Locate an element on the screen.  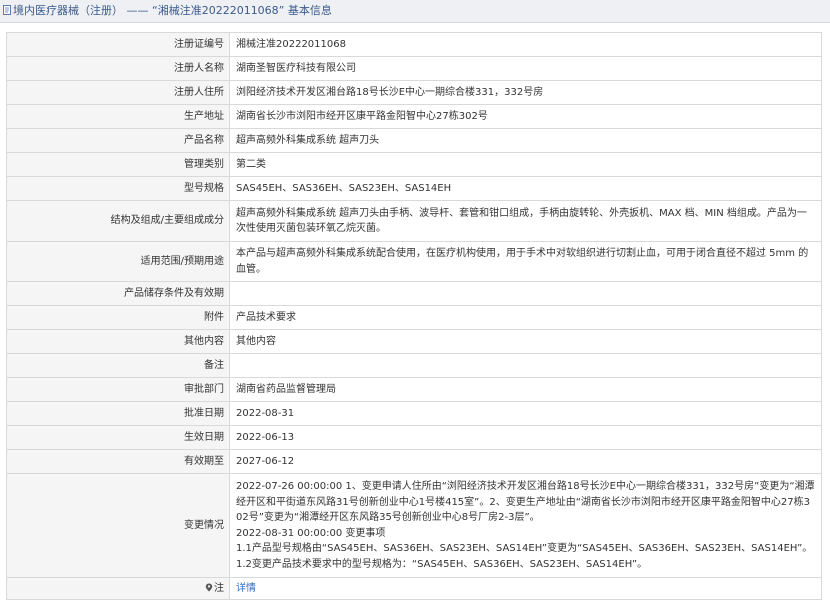
row-label: 其他内容 is located at coordinates (118, 341).